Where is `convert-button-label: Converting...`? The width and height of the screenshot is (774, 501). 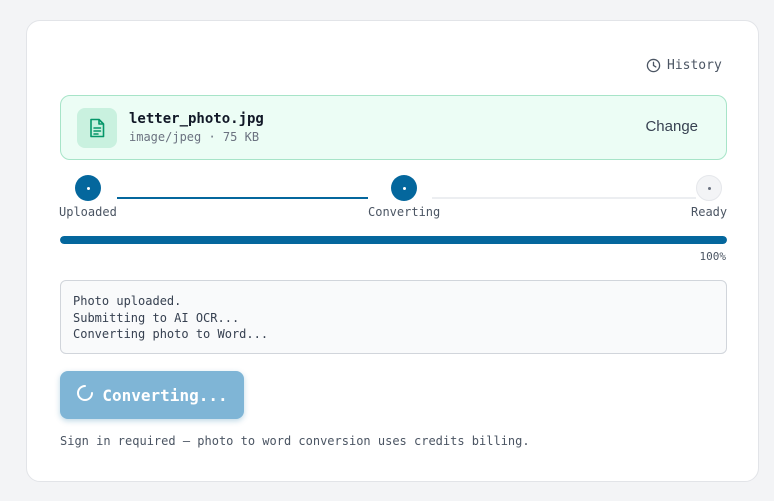 convert-button-label: Converting... is located at coordinates (165, 395).